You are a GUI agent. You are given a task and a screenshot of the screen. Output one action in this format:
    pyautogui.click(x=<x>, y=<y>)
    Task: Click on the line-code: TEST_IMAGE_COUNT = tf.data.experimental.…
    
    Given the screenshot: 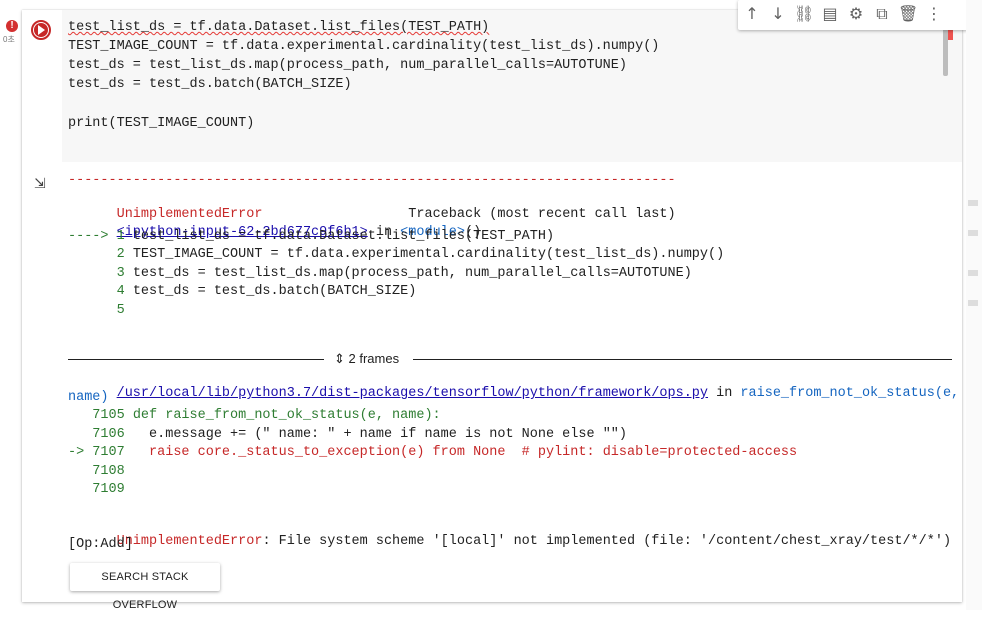 What is the action you would take?
    pyautogui.click(x=428, y=254)
    